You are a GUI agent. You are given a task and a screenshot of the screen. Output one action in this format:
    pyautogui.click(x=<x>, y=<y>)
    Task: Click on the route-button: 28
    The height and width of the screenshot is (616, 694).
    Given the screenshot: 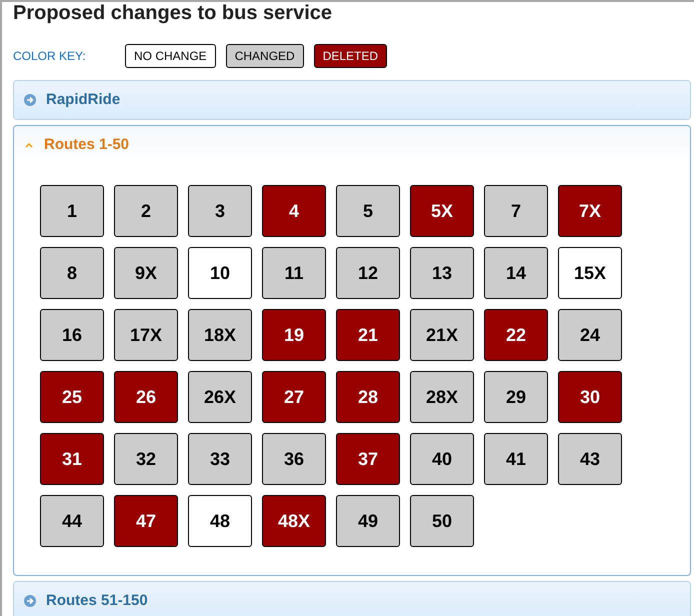 What is the action you would take?
    pyautogui.click(x=368, y=397)
    